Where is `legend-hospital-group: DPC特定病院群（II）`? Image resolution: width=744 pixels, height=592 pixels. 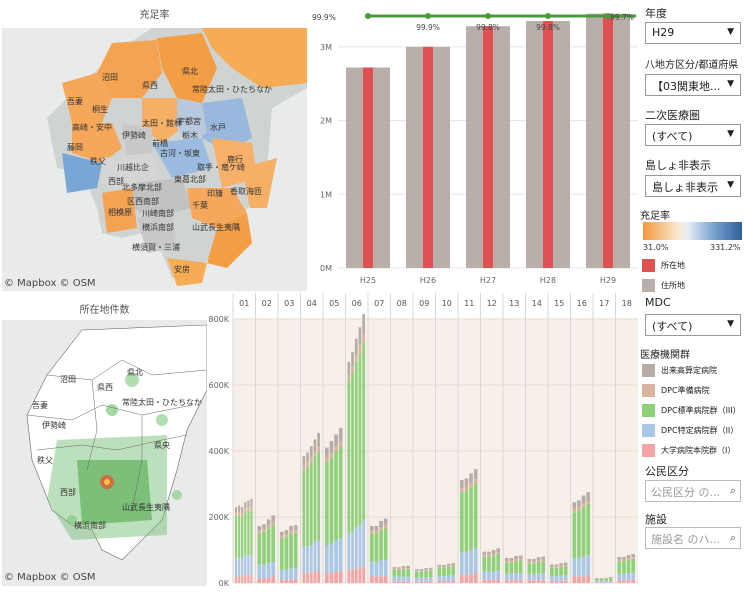
legend-hospital-group: DPC特定病院群（II） is located at coordinates (690, 430).